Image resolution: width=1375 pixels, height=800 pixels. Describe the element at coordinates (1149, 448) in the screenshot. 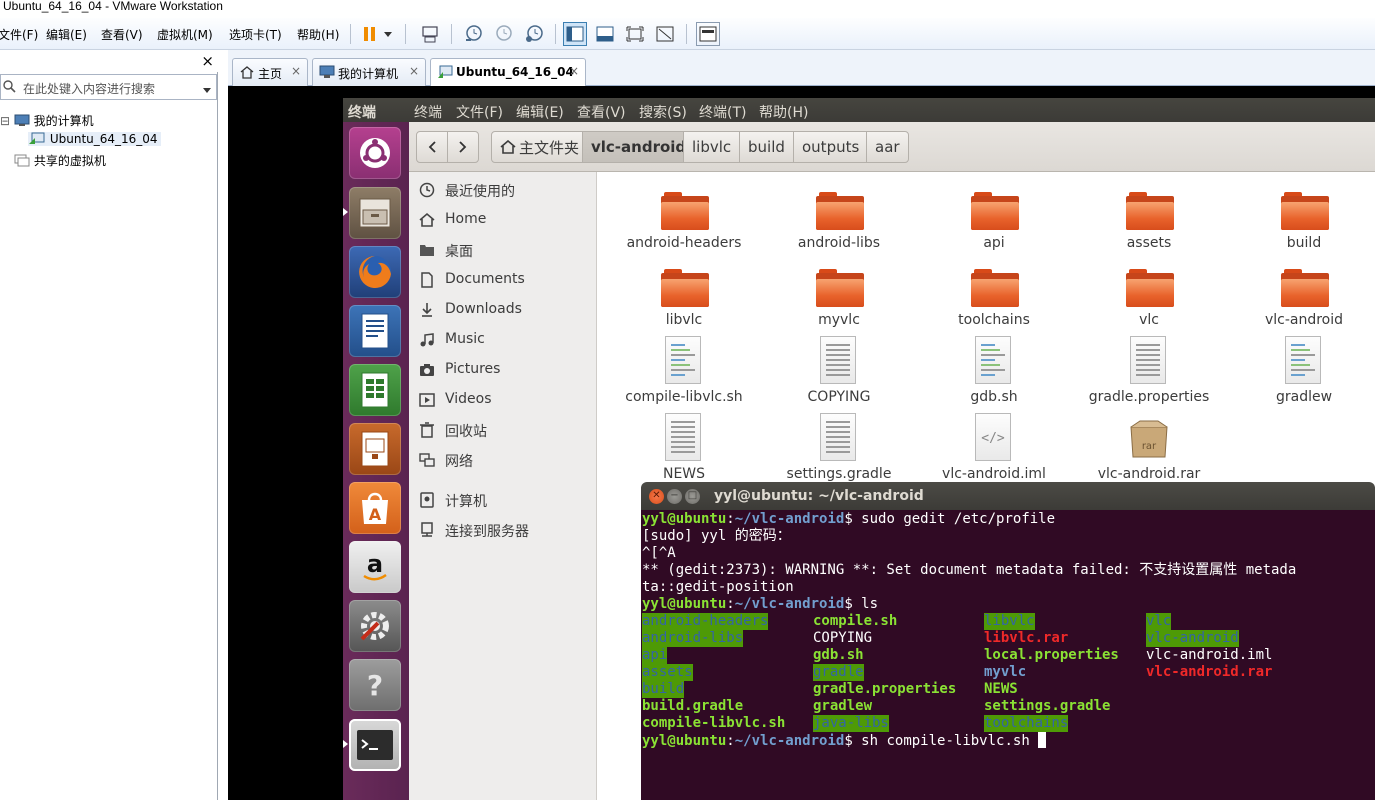

I see `file-item: rar vlc-android.rar` at that location.